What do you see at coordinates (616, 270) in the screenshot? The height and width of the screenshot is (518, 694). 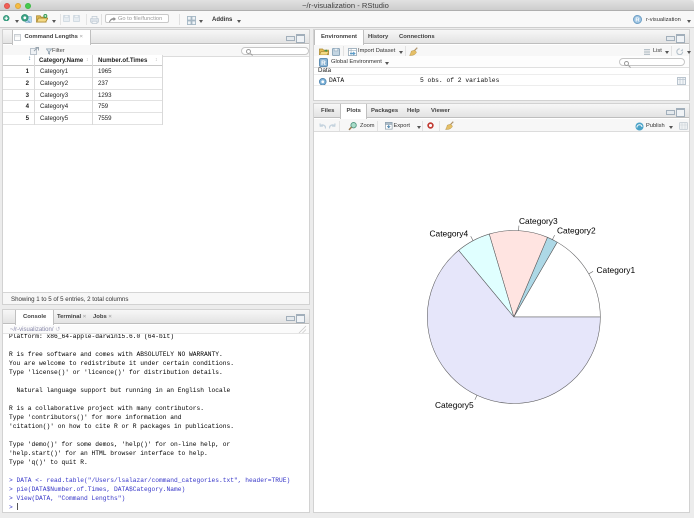 I see `svg-text: Category1` at bounding box center [616, 270].